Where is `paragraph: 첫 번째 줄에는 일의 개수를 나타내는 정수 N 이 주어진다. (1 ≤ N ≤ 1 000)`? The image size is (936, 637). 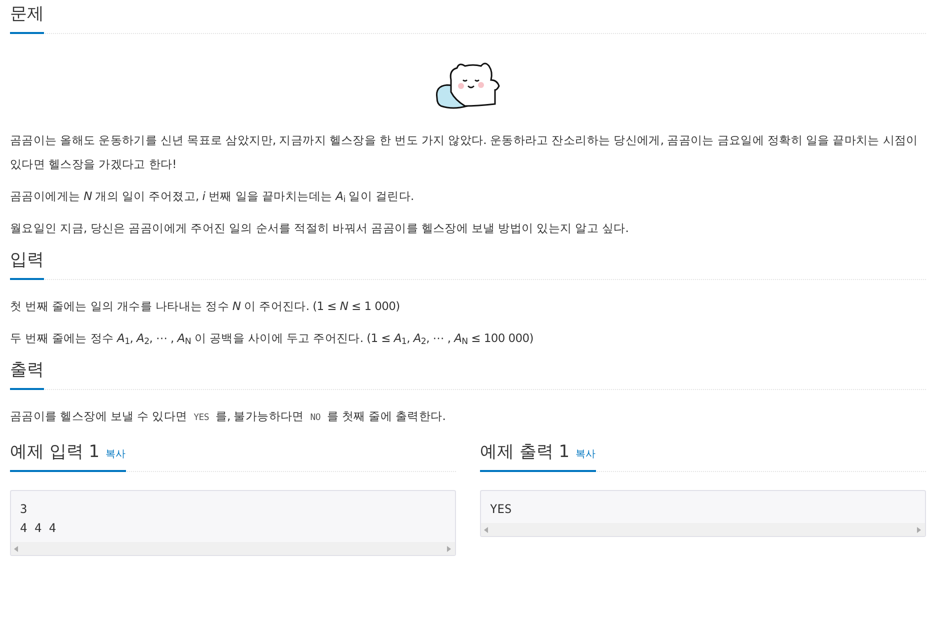
paragraph: 첫 번째 줄에는 일의 개수를 나타내는 정수 N 이 주어진다. (1 ≤ N ≤ 1 000) is located at coordinates (205, 306).